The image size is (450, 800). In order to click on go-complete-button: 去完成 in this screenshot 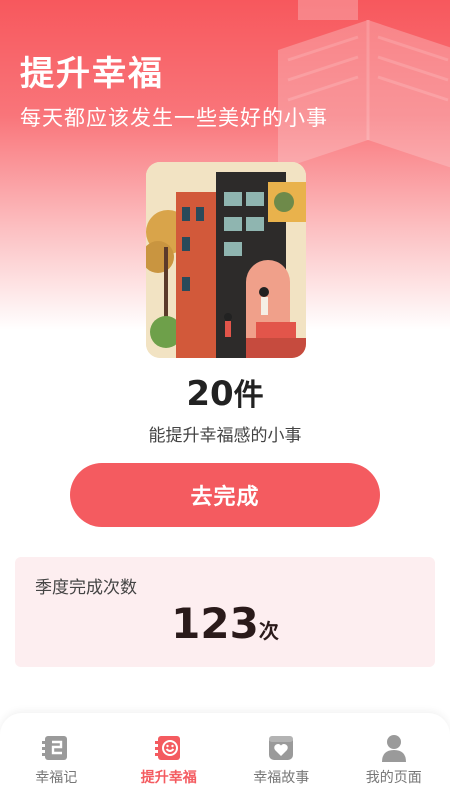, I will do `click(225, 495)`.